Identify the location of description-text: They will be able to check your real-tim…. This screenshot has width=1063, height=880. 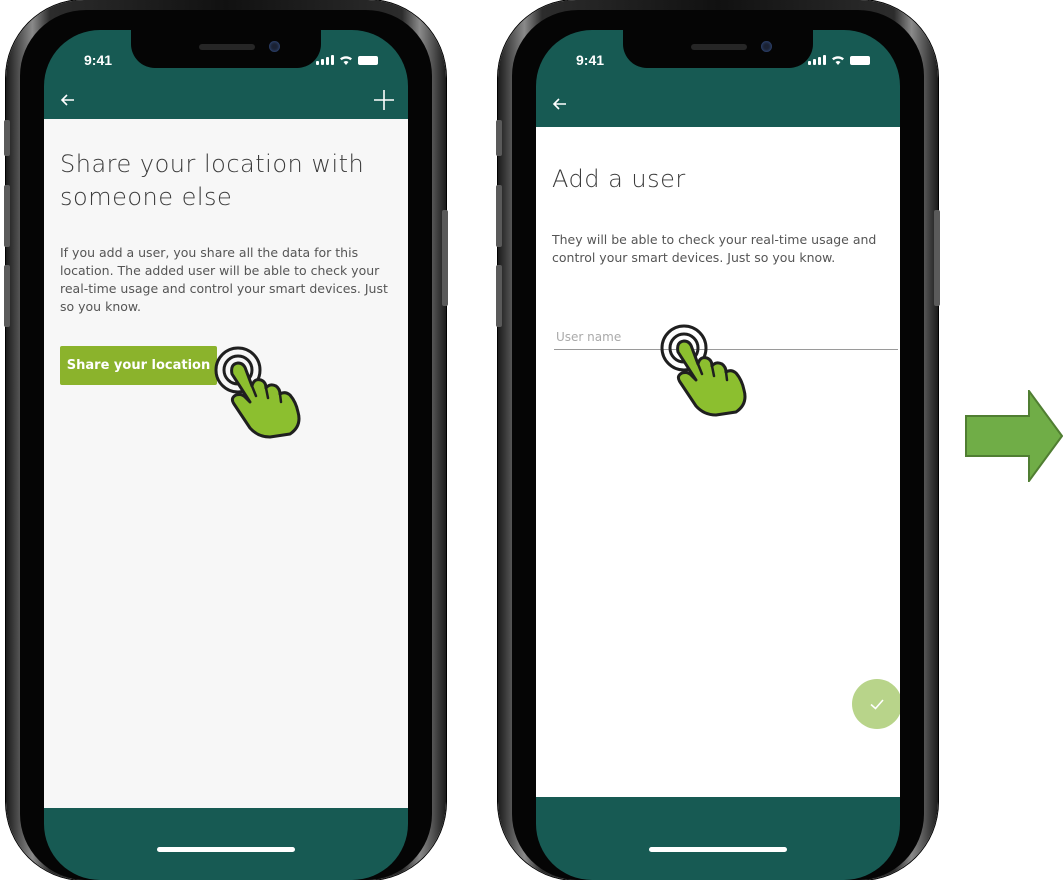
(714, 248).